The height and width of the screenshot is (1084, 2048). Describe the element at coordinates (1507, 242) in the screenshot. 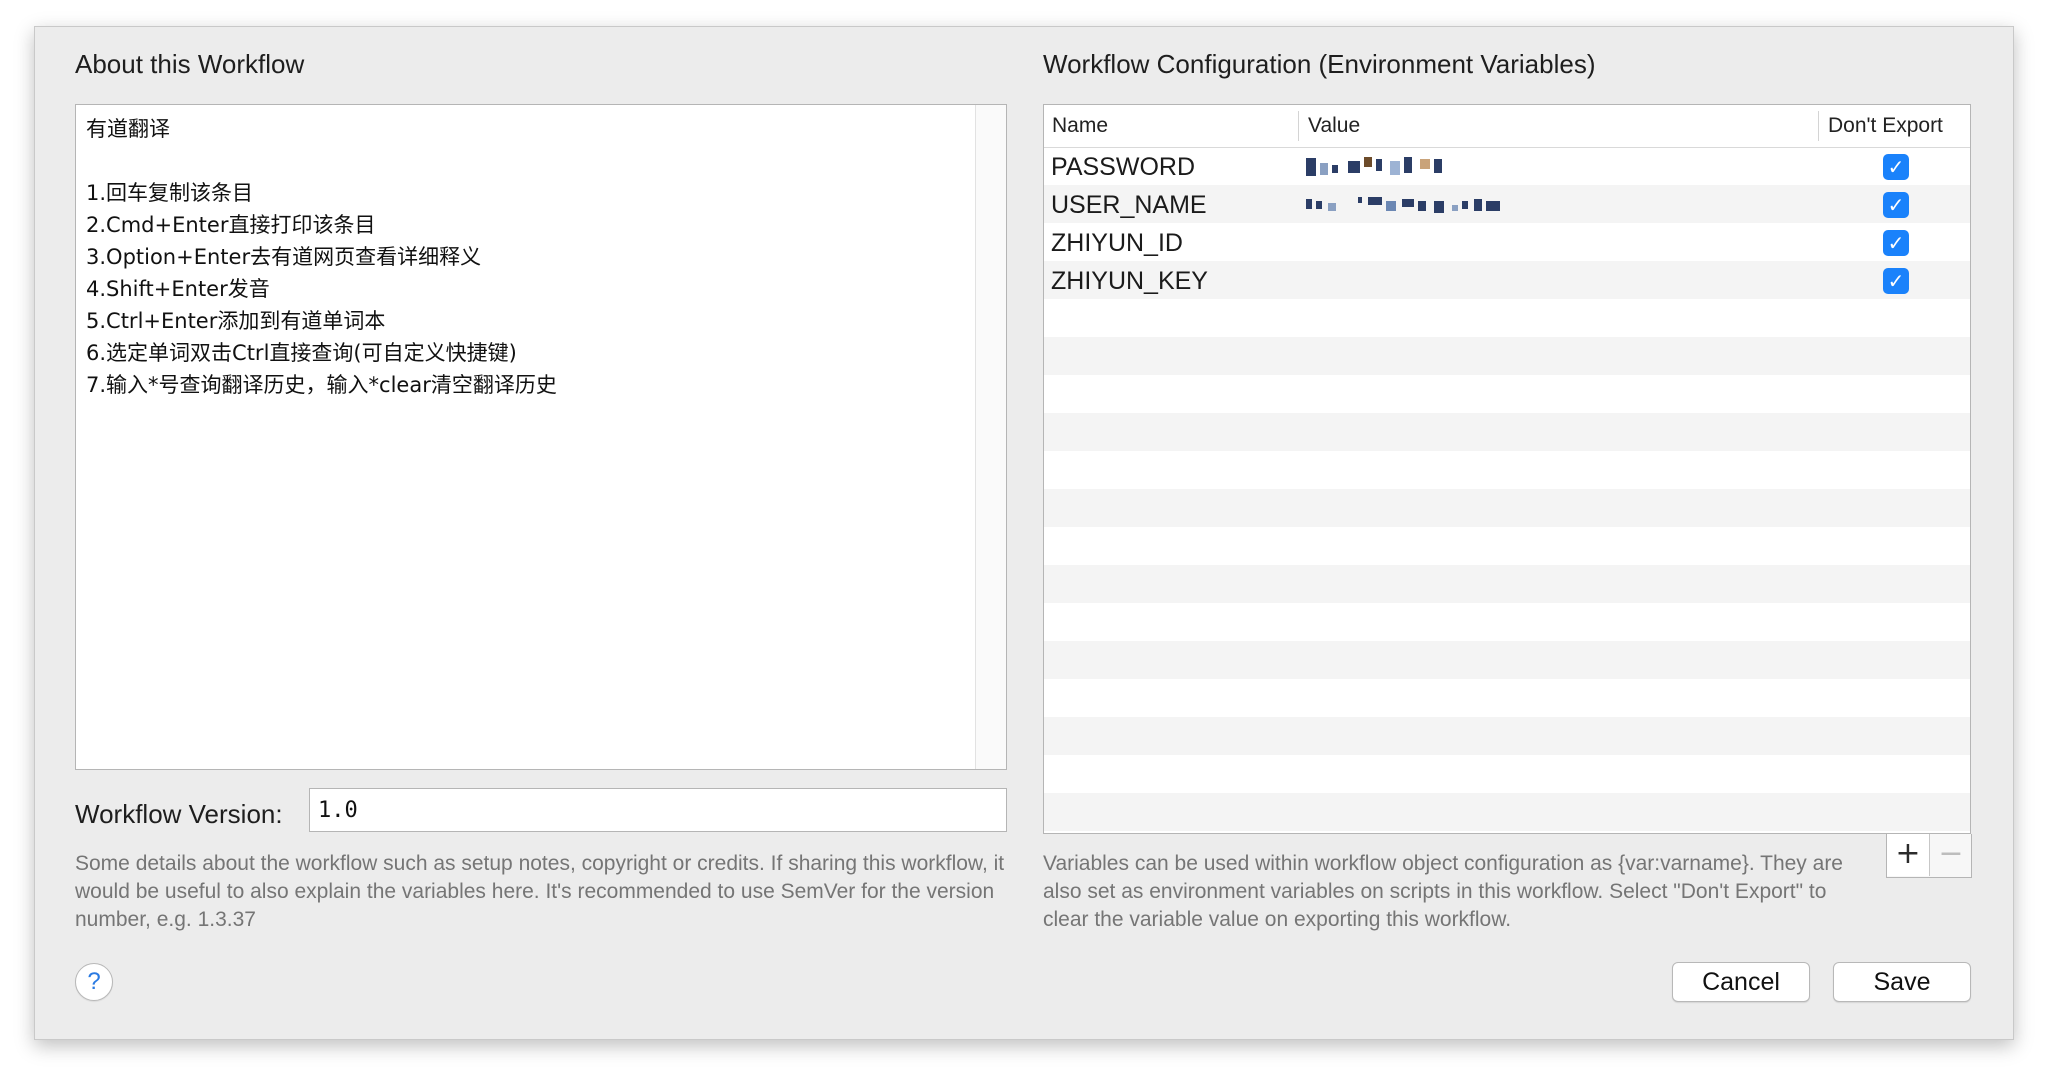

I see `table-row: ZHIYUN_ID ✓` at that location.